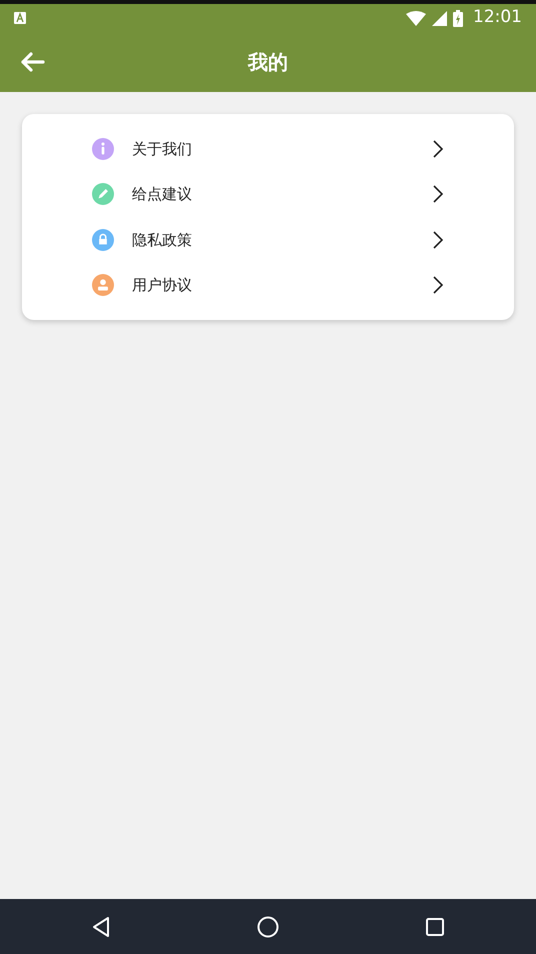 Image resolution: width=536 pixels, height=954 pixels. What do you see at coordinates (162, 285) in the screenshot?
I see `menu-label: 用户协议` at bounding box center [162, 285].